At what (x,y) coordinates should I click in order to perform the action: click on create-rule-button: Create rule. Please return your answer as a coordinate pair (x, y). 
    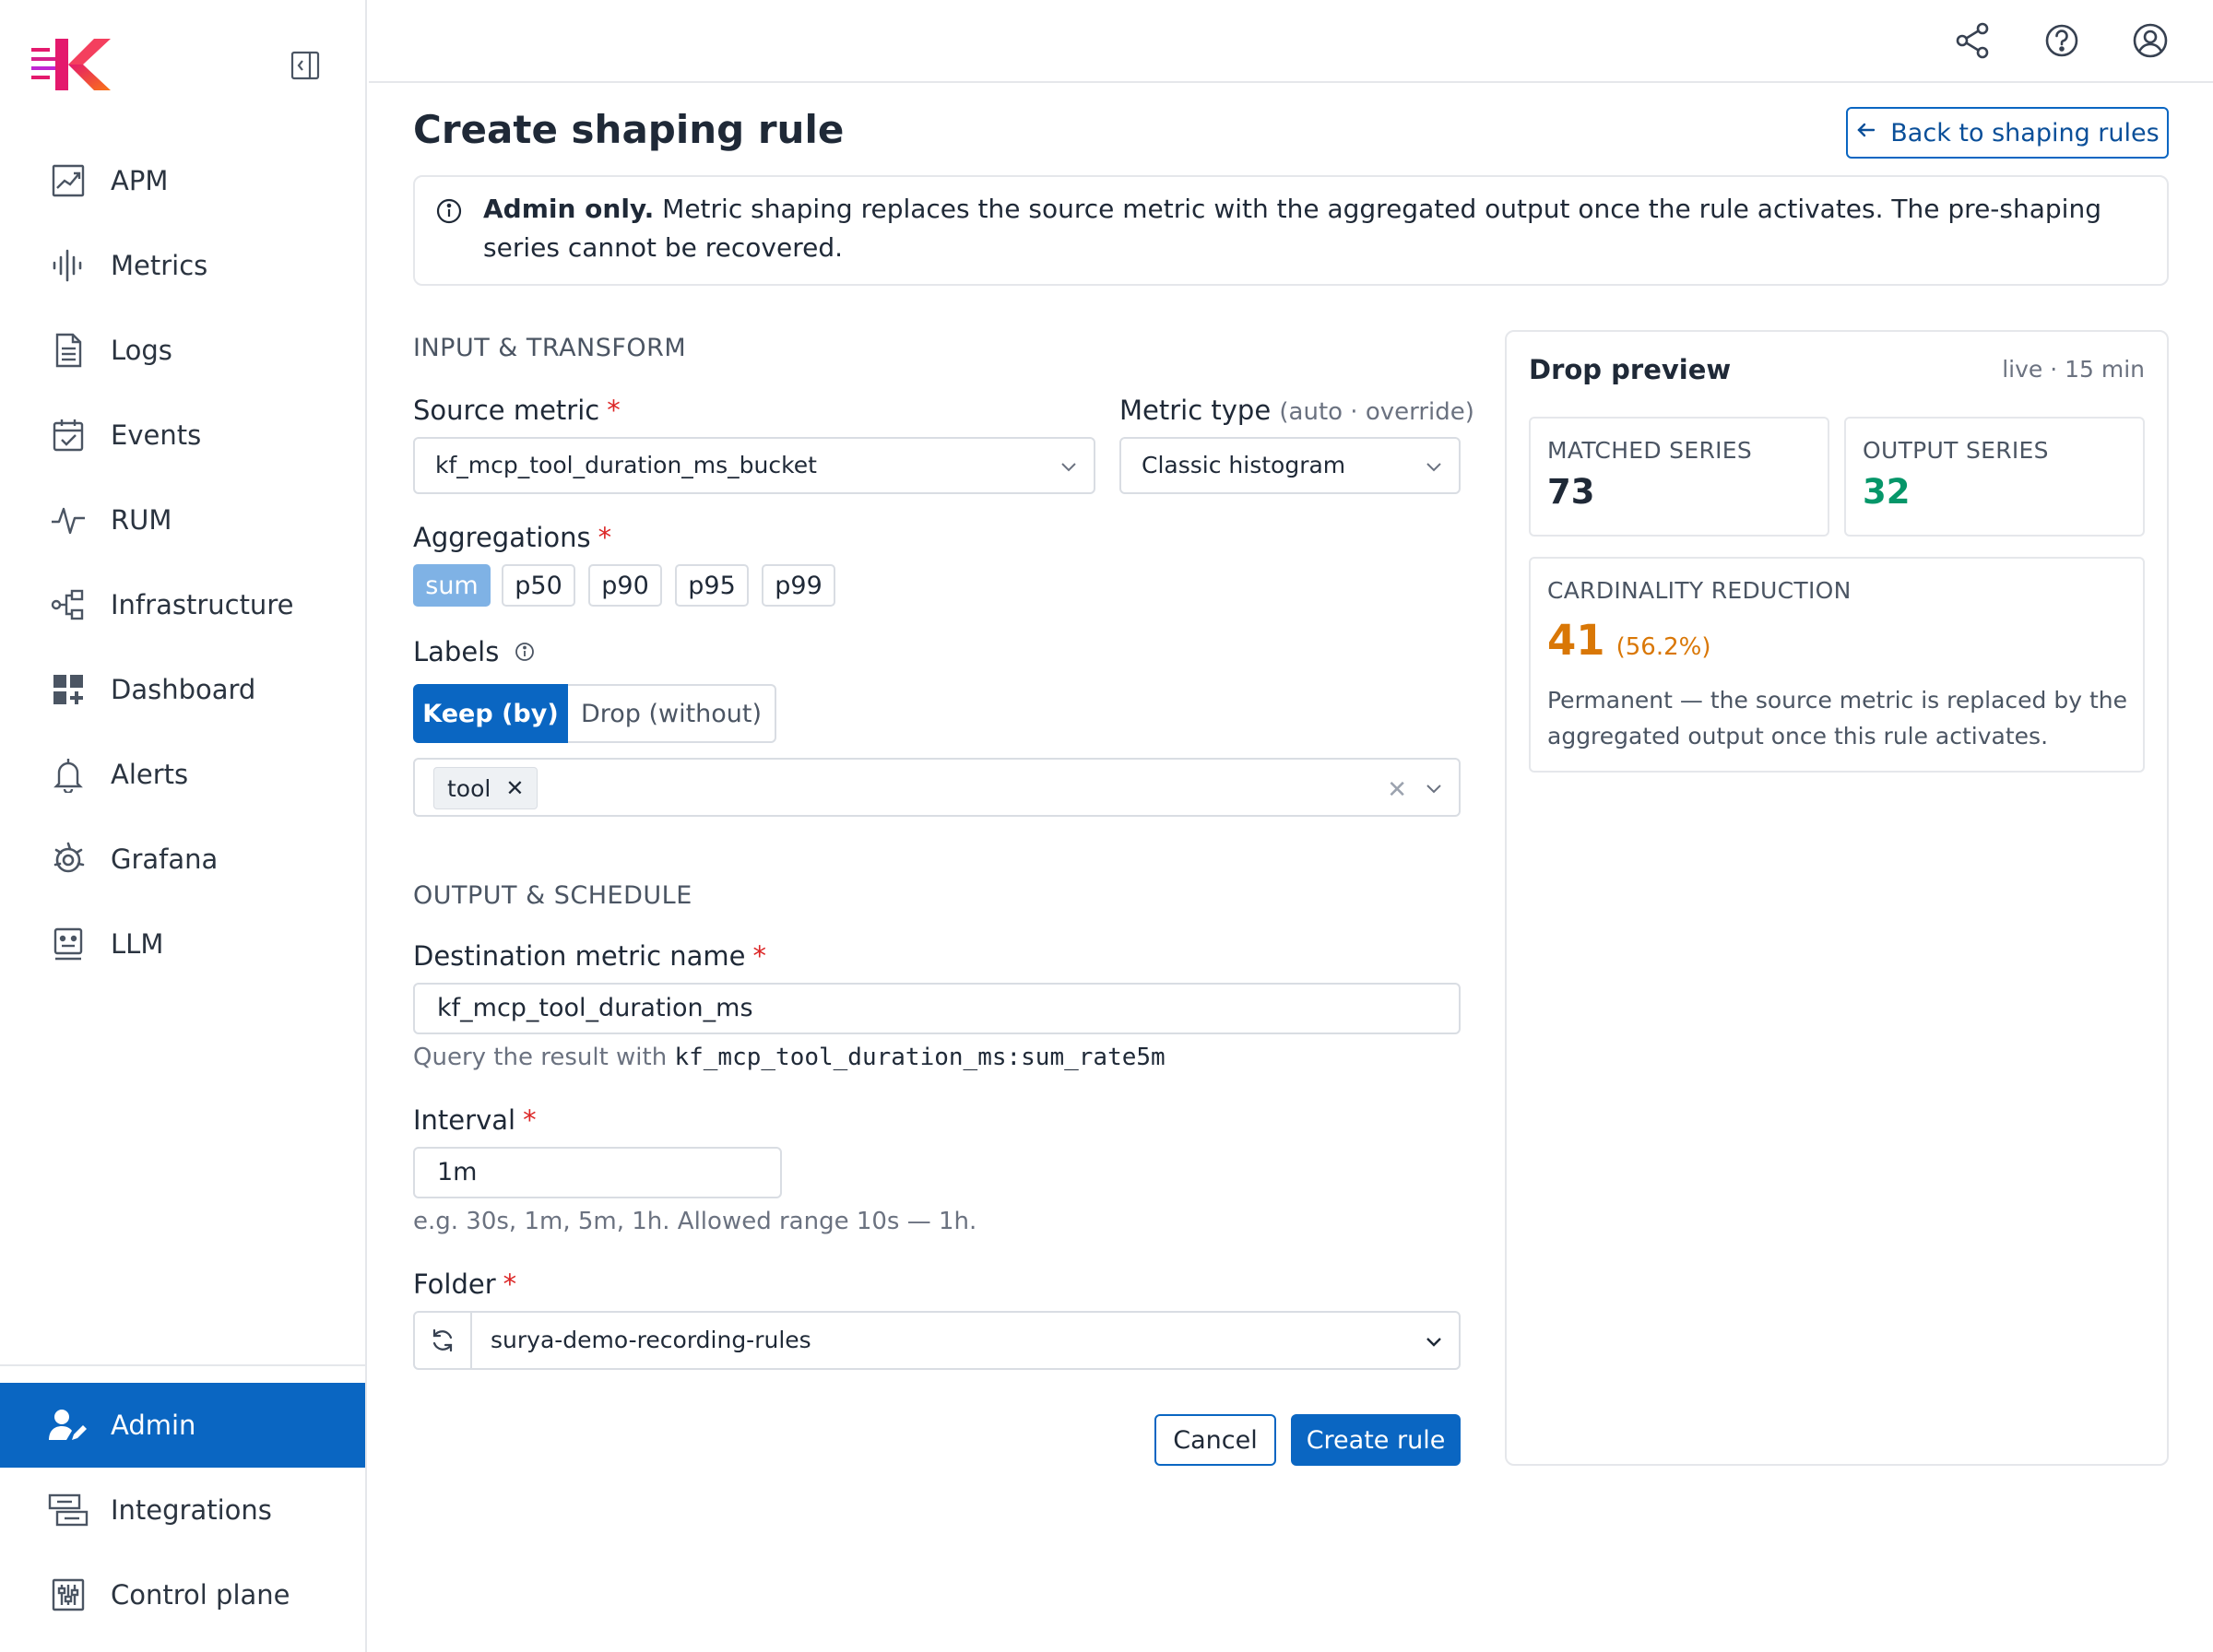
    Looking at the image, I should click on (1376, 1440).